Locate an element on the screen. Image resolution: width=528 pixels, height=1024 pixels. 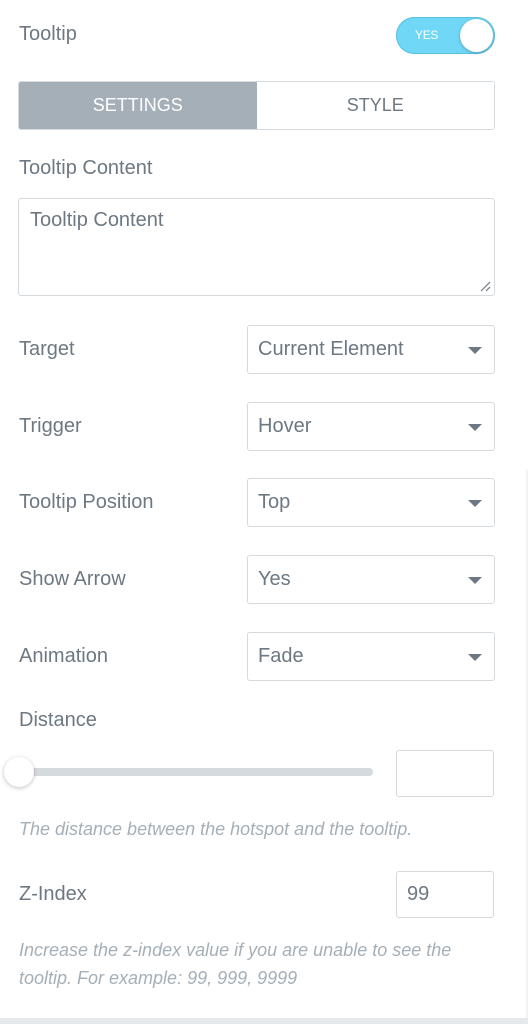
trigger-value: Hover is located at coordinates (285, 426).